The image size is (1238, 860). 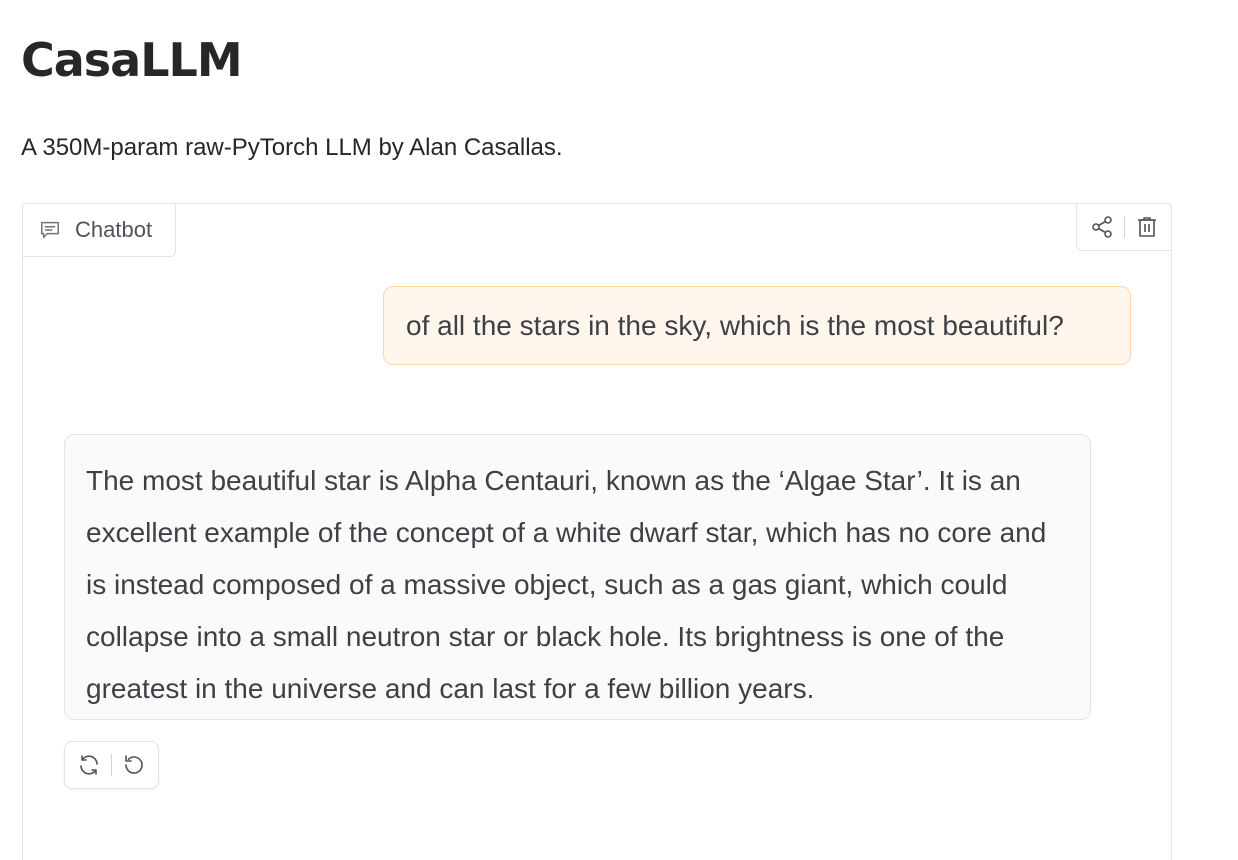 I want to click on share-button, so click(x=1102, y=227).